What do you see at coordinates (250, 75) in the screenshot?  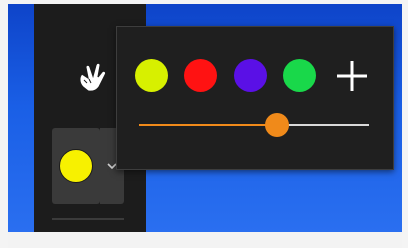 I see `swatch-purple` at bounding box center [250, 75].